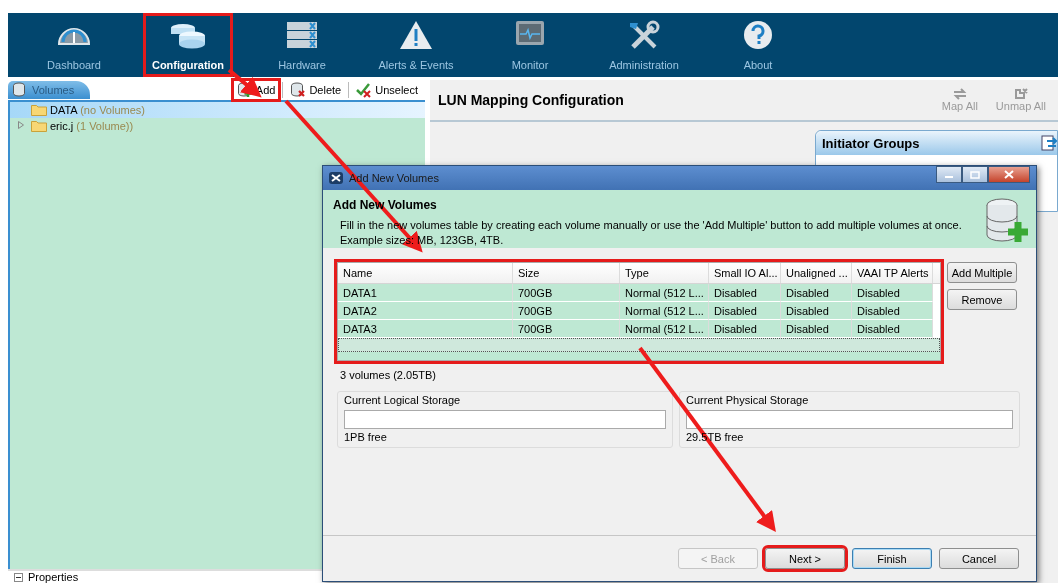 The image size is (1058, 583). What do you see at coordinates (18, 577) in the screenshot?
I see `collapse-icon` at bounding box center [18, 577].